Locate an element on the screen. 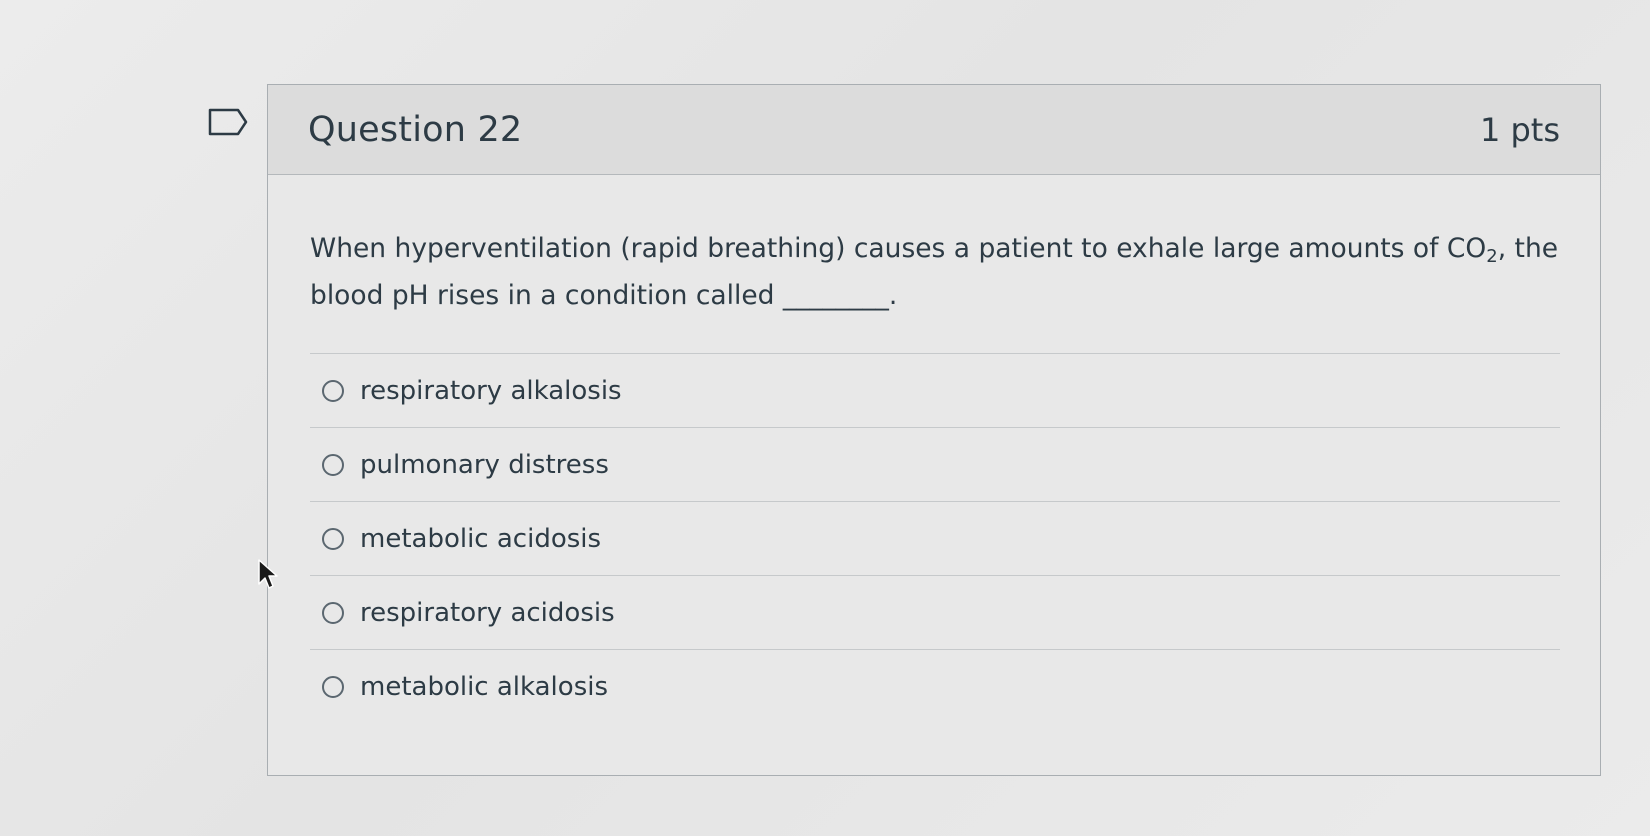  bookmark-flag-icon is located at coordinates (228, 122).